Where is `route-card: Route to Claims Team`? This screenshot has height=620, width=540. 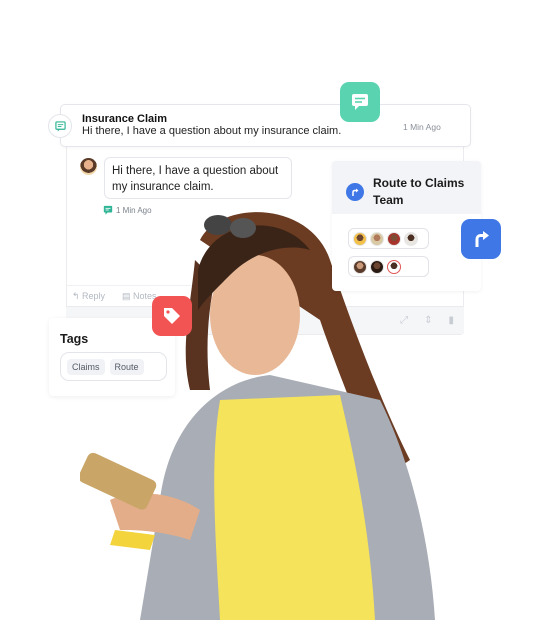 route-card: Route to Claims Team is located at coordinates (406, 226).